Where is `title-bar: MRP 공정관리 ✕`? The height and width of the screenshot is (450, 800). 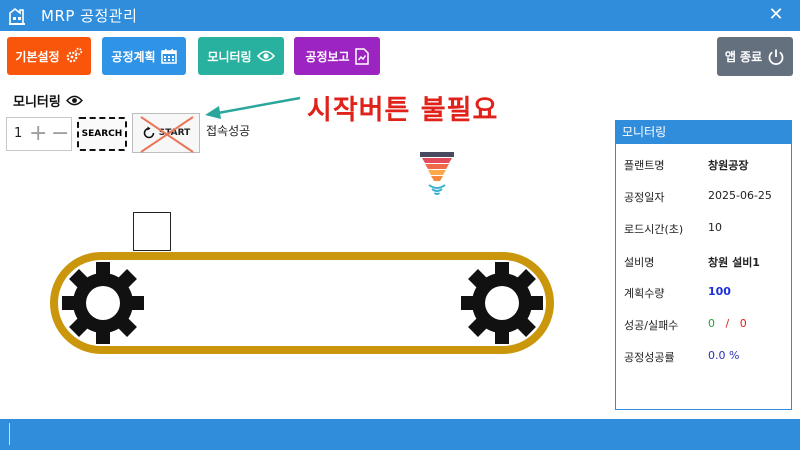
title-bar: MRP 공정관리 ✕ is located at coordinates (400, 15).